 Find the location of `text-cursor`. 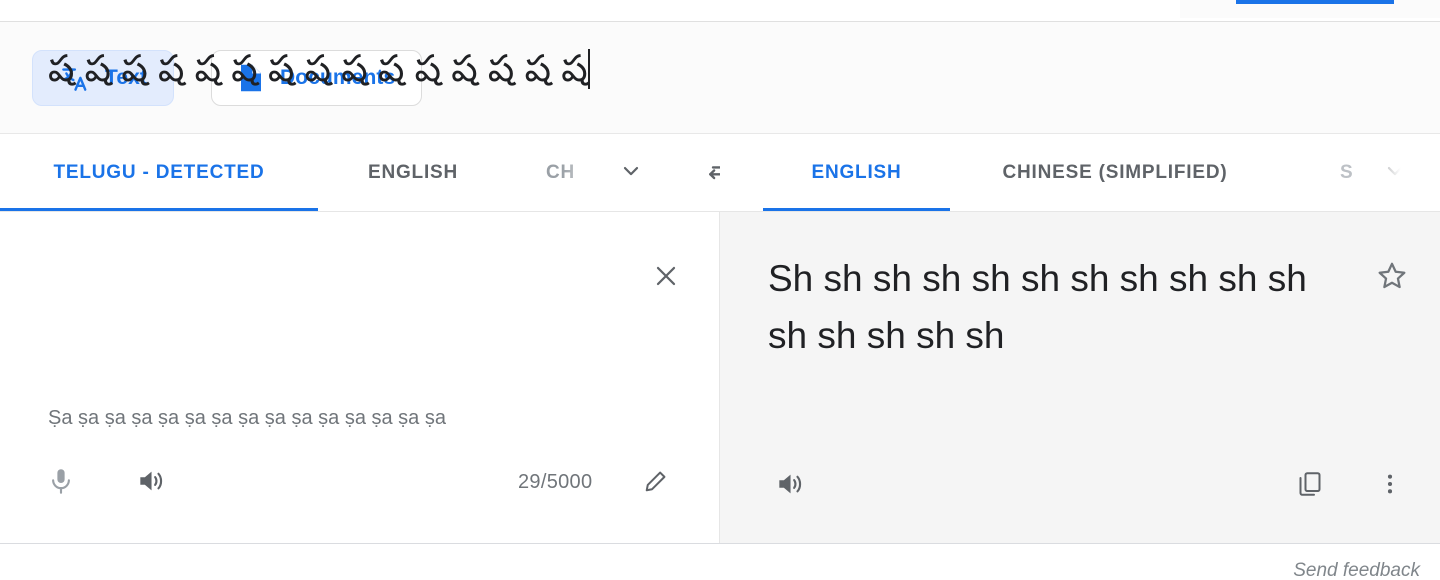

text-cursor is located at coordinates (588, 69).